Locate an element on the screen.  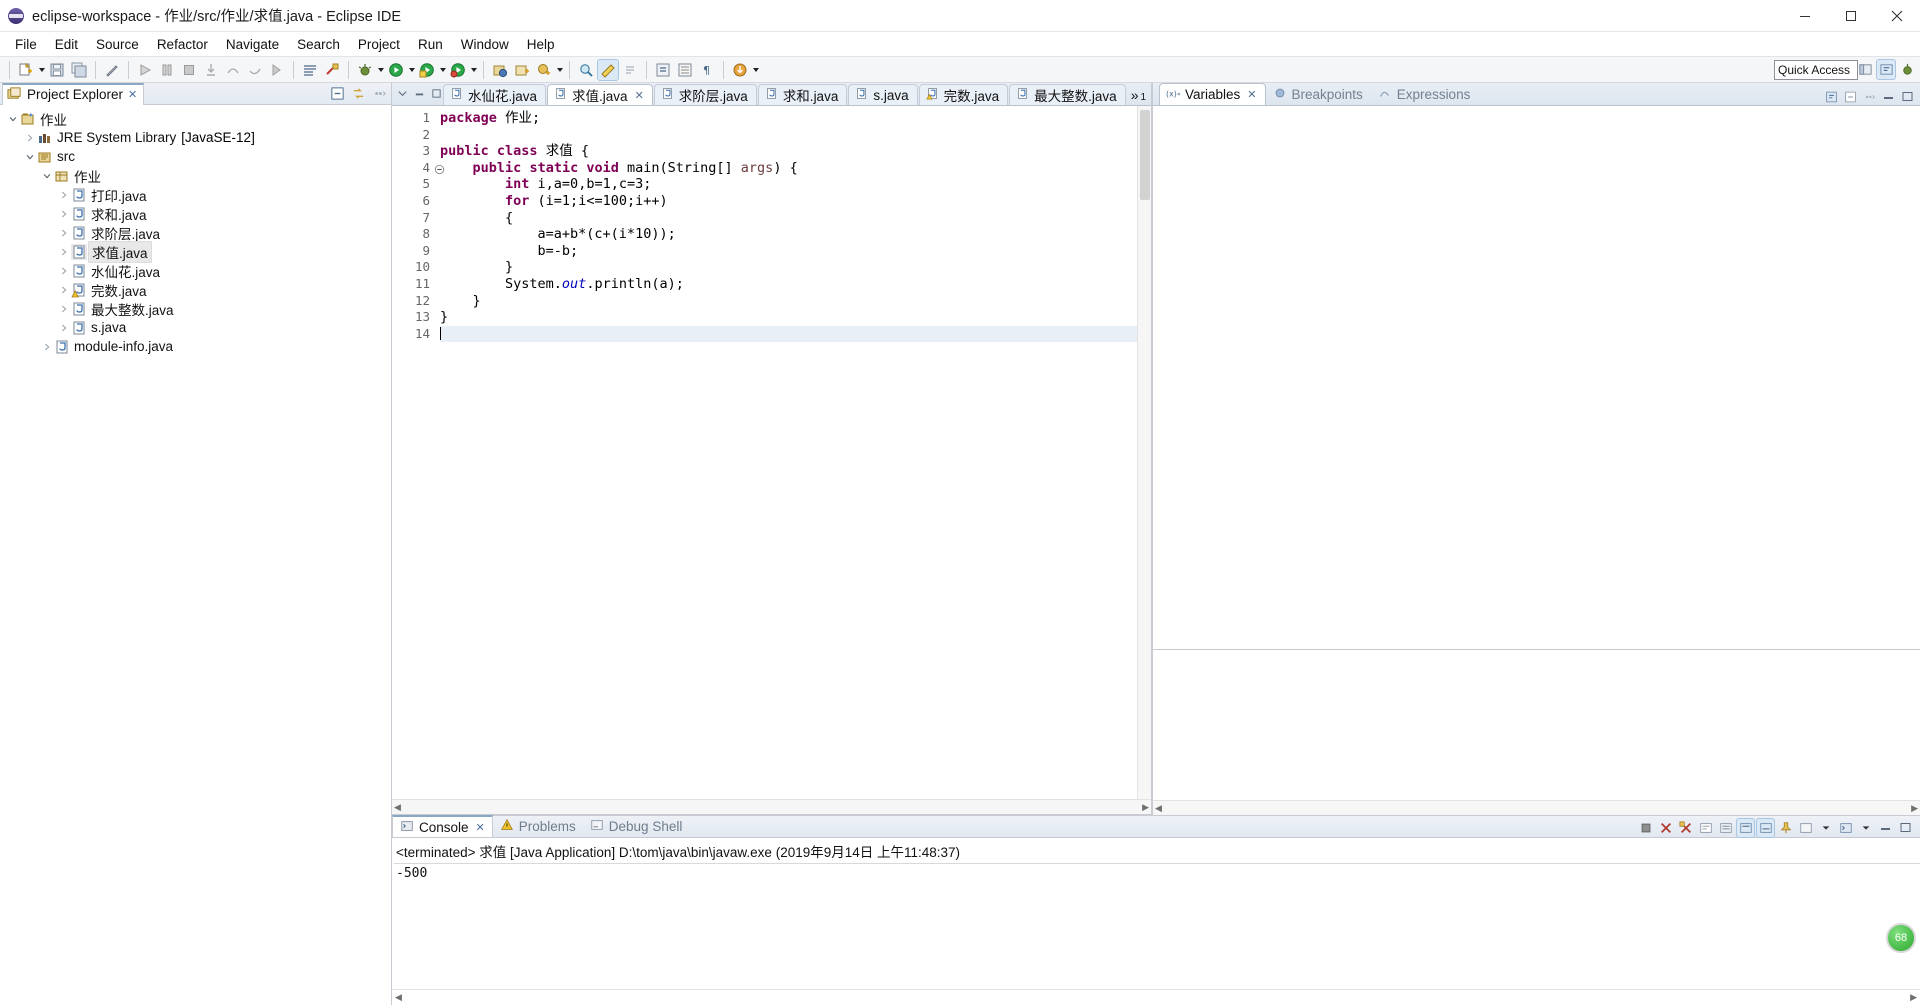
menu-navigate: Navigate is located at coordinates (252, 44).